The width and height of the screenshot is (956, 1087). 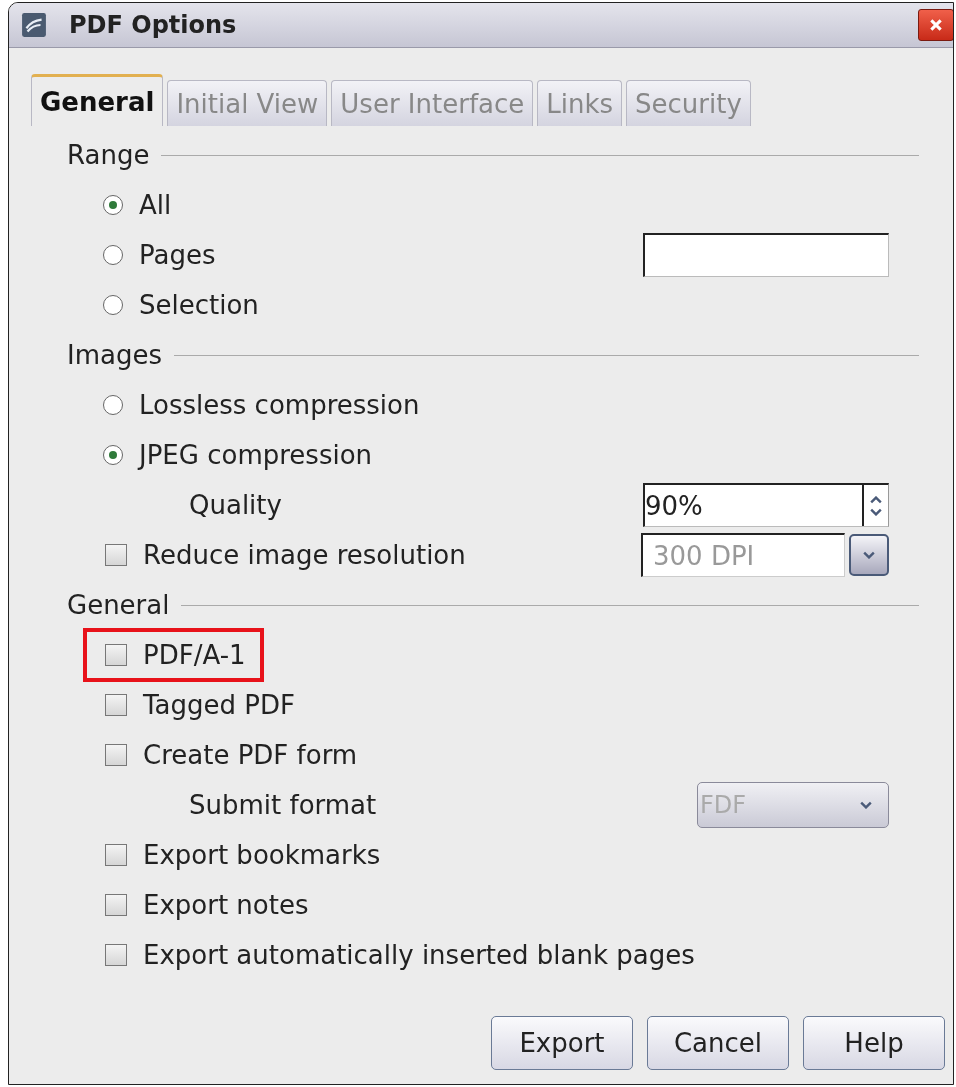 What do you see at coordinates (34, 25) in the screenshot?
I see `app-icon` at bounding box center [34, 25].